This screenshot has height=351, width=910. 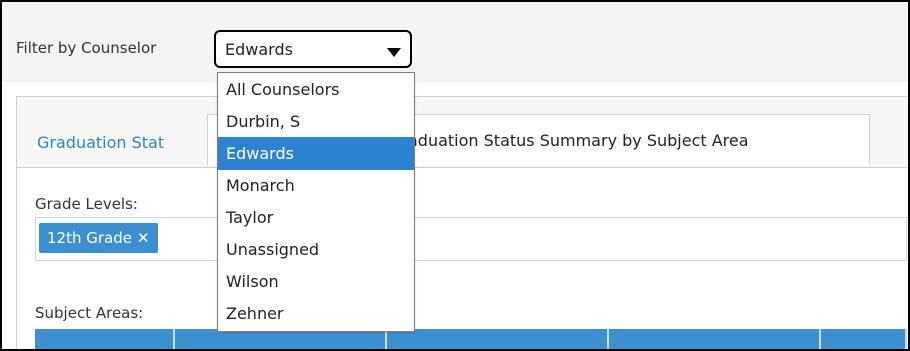 What do you see at coordinates (316, 185) in the screenshot?
I see `option-monarch: Monarch` at bounding box center [316, 185].